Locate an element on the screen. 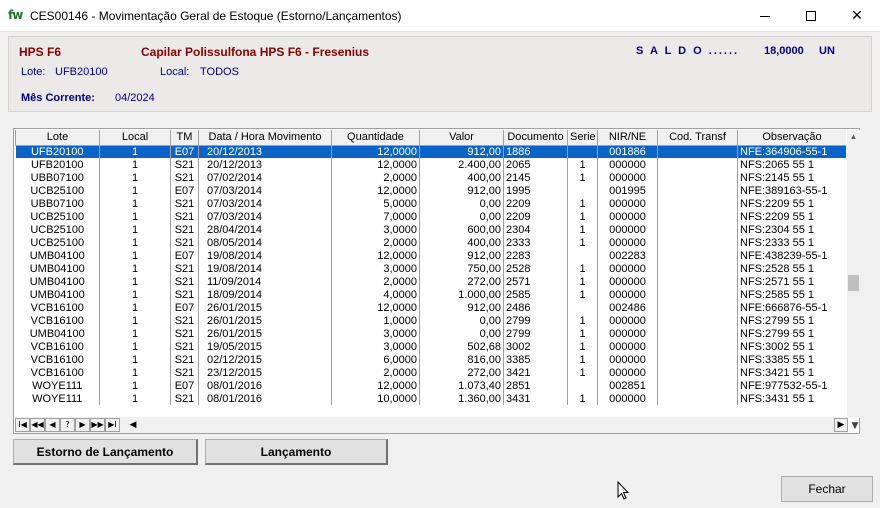 This screenshot has height=508, width=880. vertical-scroll-thumb is located at coordinates (853, 283).